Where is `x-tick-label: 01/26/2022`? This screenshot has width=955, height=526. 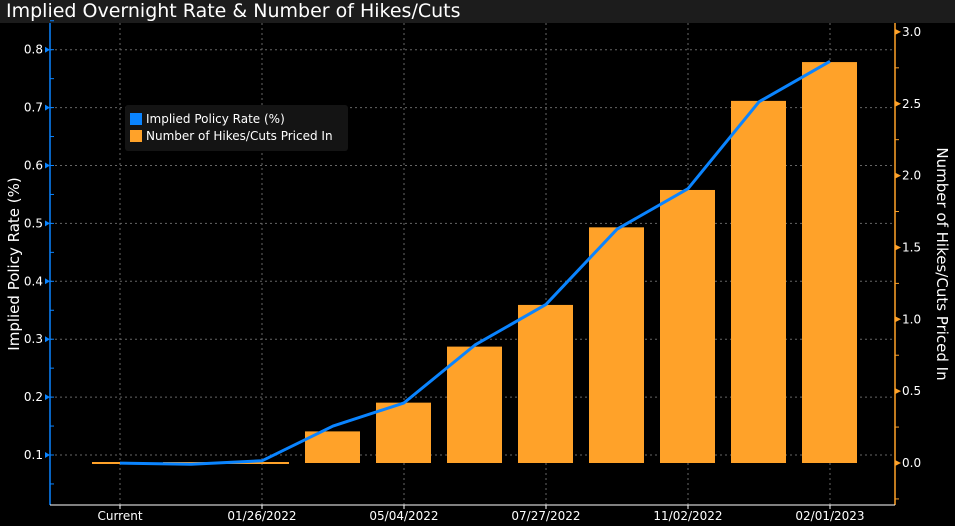 x-tick-label: 01/26/2022 is located at coordinates (261, 516).